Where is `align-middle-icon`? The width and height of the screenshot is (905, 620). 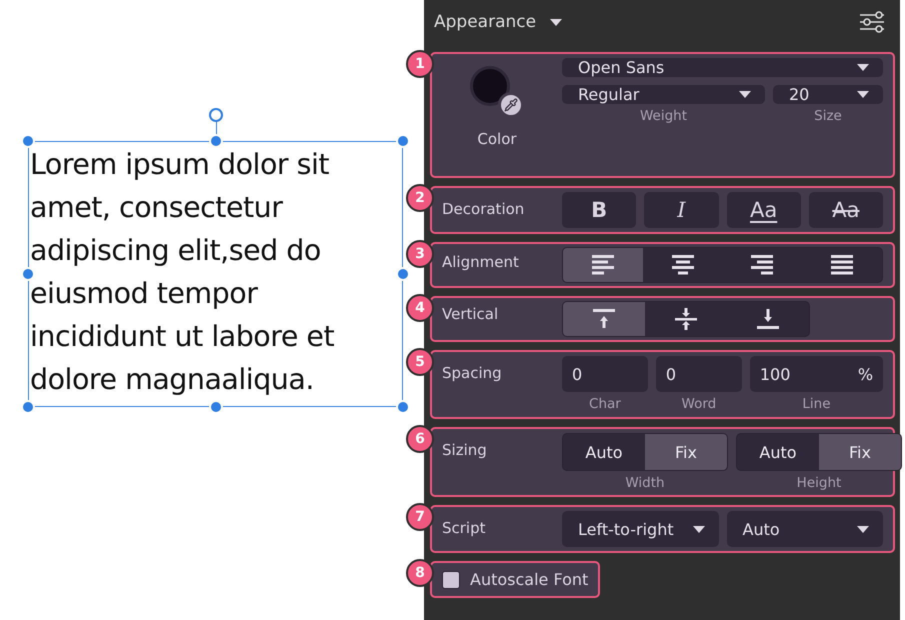 align-middle-icon is located at coordinates (686, 319).